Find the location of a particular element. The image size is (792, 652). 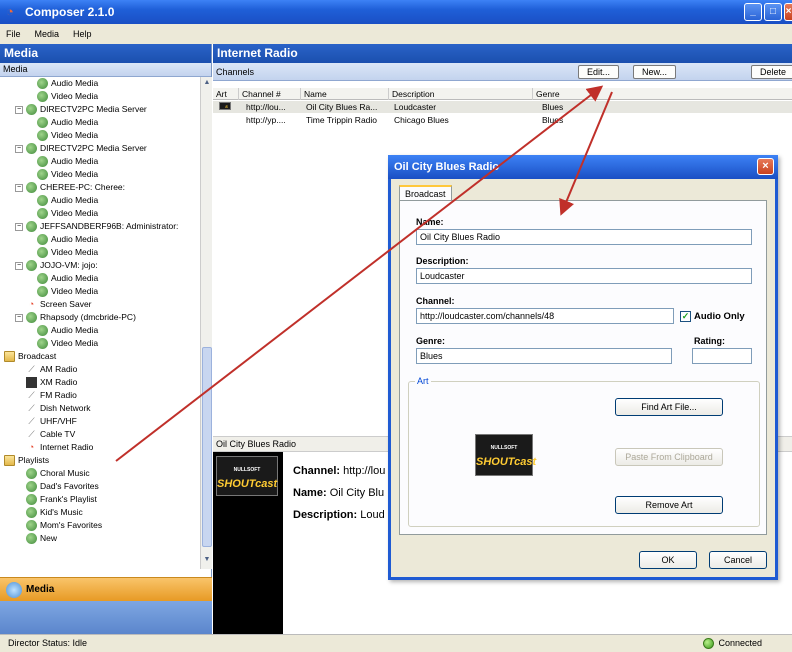

maximize-button: □ is located at coordinates (773, 12).